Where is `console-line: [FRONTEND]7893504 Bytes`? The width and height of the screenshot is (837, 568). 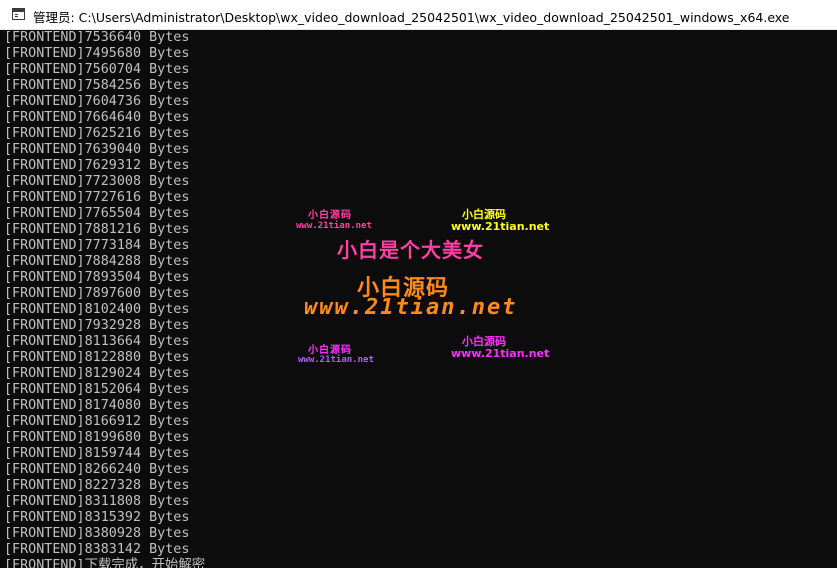 console-line: [FRONTEND]7893504 Bytes is located at coordinates (97, 277).